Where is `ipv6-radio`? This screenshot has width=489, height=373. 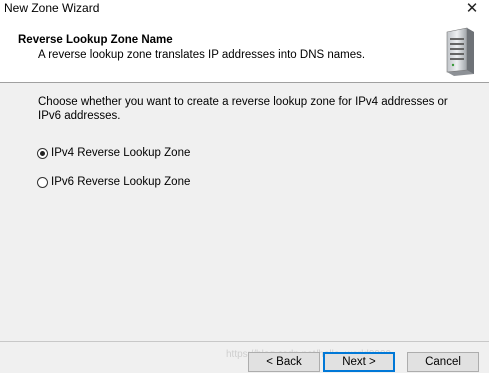 ipv6-radio is located at coordinates (42, 182).